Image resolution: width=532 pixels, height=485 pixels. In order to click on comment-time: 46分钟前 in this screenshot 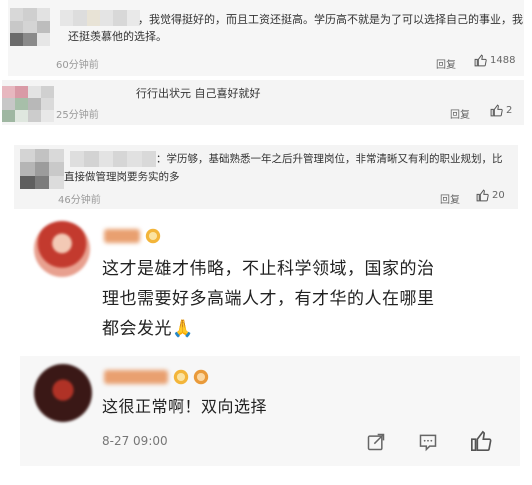, I will do `click(79, 200)`.